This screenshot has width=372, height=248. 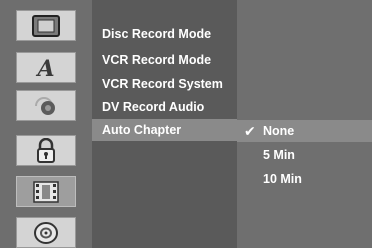 I want to click on checkmark-icon: ✔, so click(x=250, y=131).